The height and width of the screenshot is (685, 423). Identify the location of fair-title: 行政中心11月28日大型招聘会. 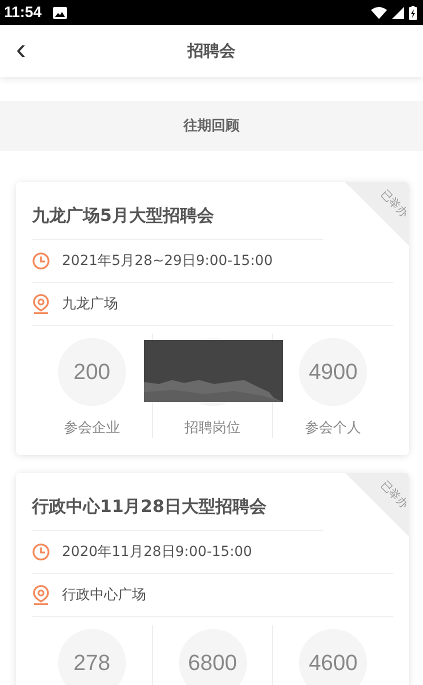
(177, 502).